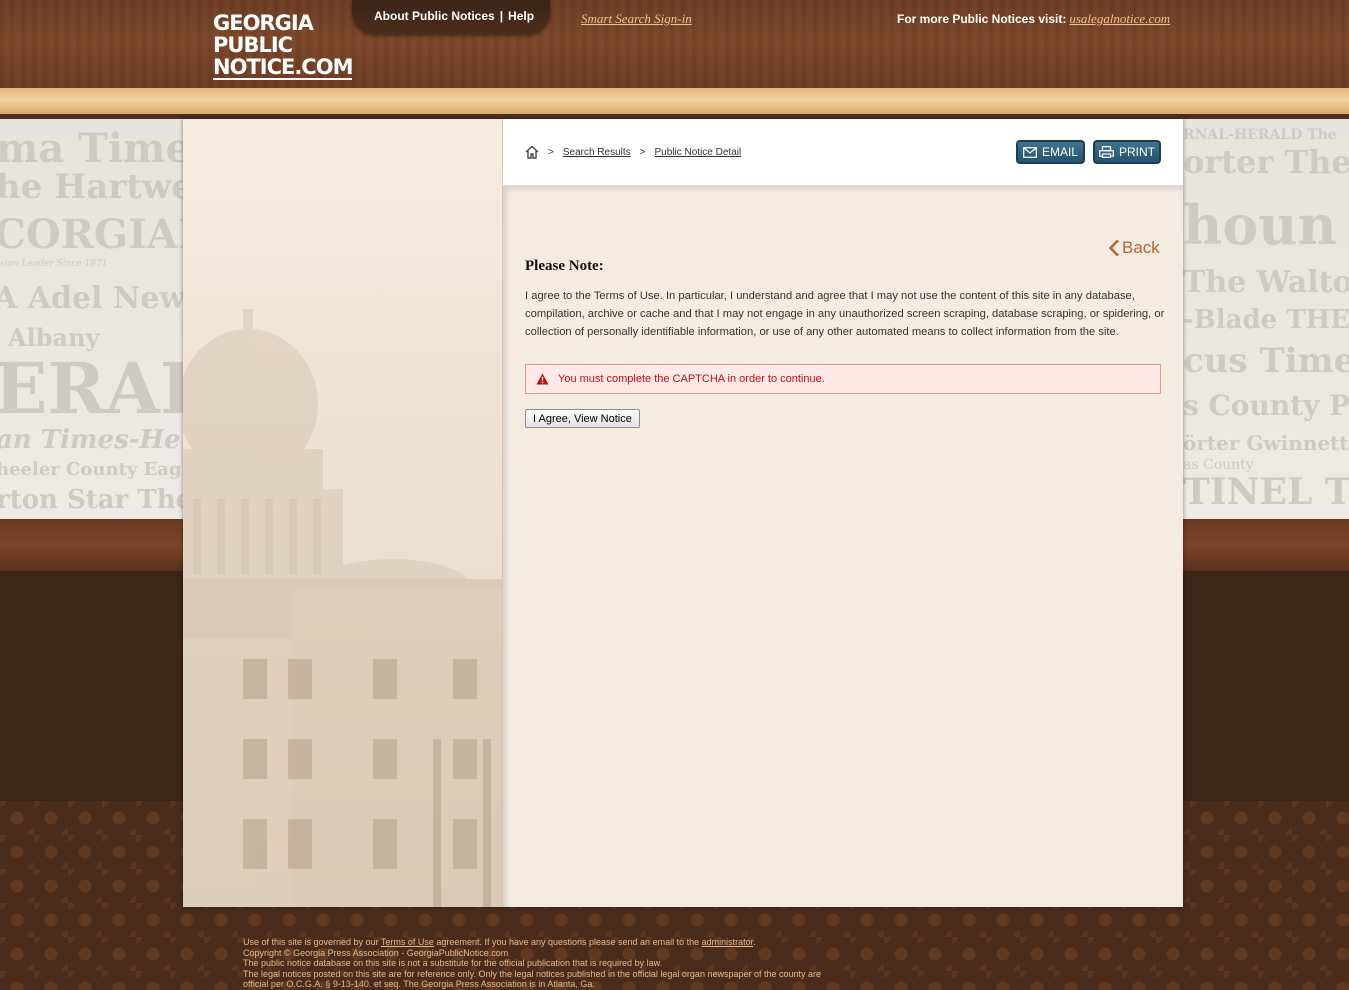  I want to click on masthead-text: sion Leader Since 1871, so click(54, 264).